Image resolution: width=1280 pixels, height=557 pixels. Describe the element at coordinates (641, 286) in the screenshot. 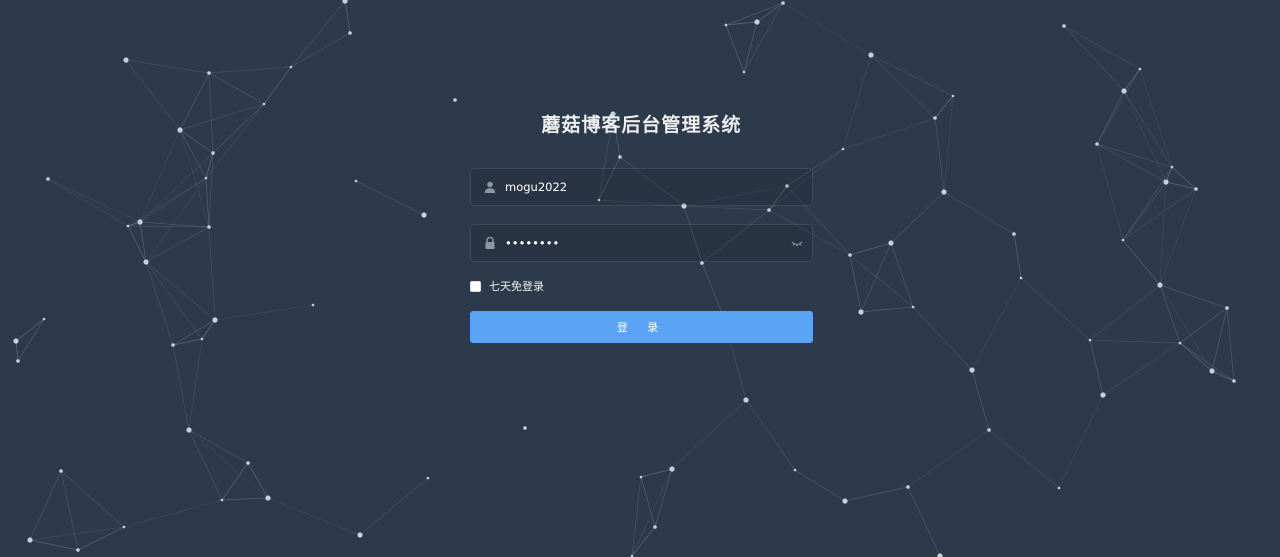

I see `remember-me: 七天免登录` at that location.